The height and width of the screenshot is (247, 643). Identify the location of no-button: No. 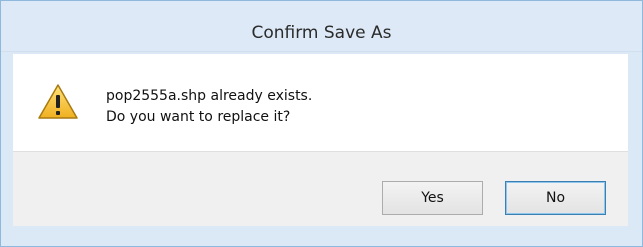
(555, 198).